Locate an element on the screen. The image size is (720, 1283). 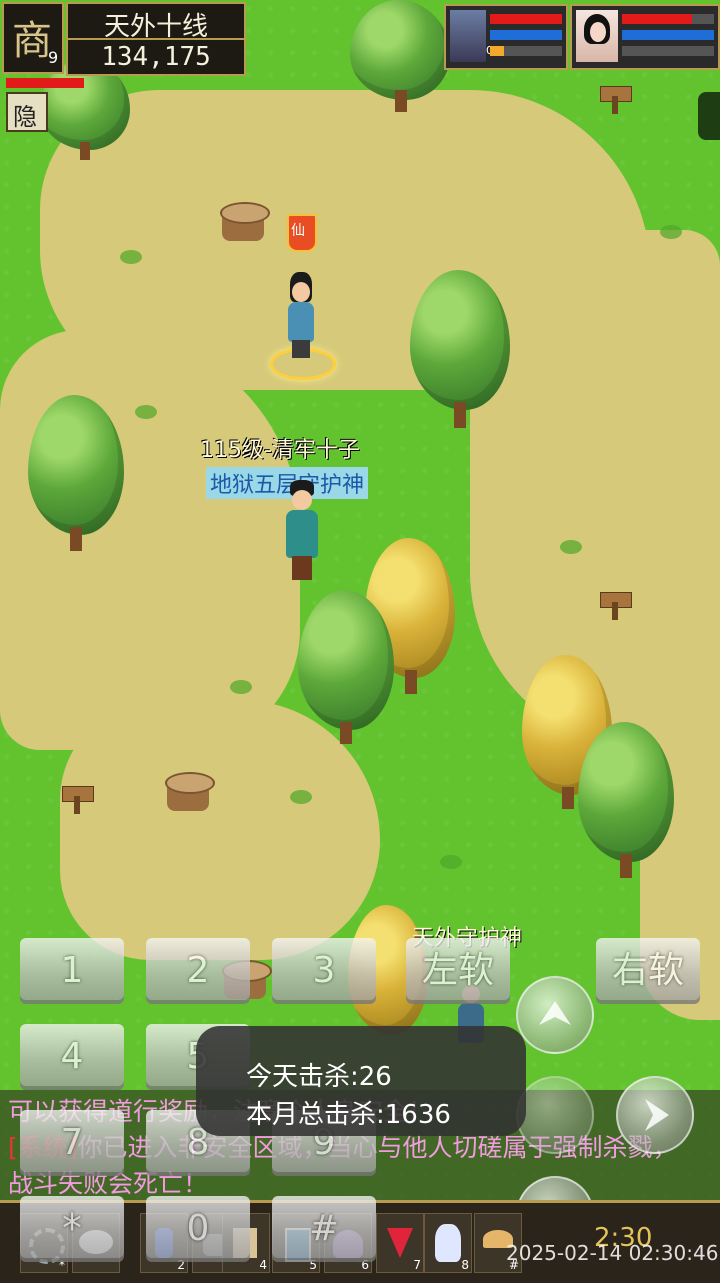
hide-button: 隐 is located at coordinates (27, 112).